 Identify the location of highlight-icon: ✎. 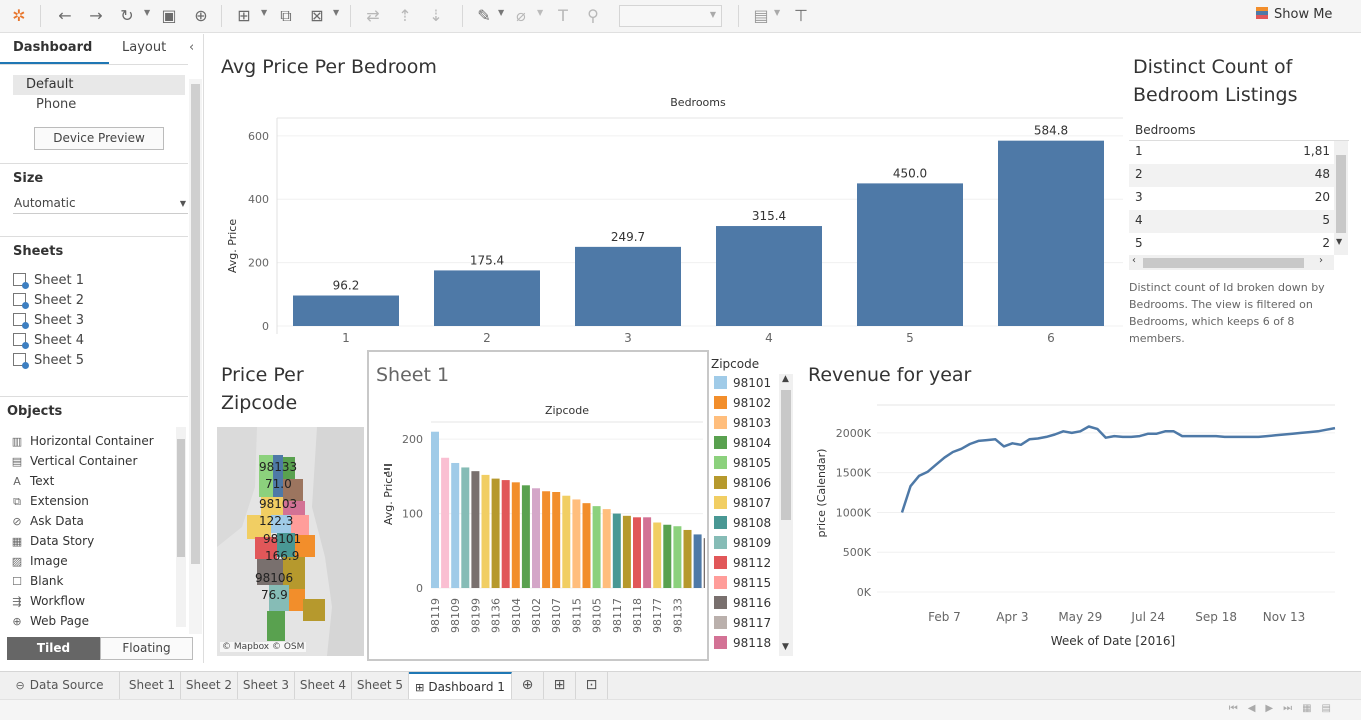
(484, 16).